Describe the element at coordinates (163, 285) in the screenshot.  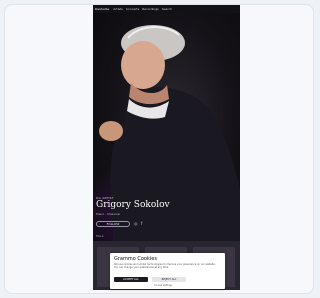
I see `cookie-settings-link: Cookie settings` at that location.